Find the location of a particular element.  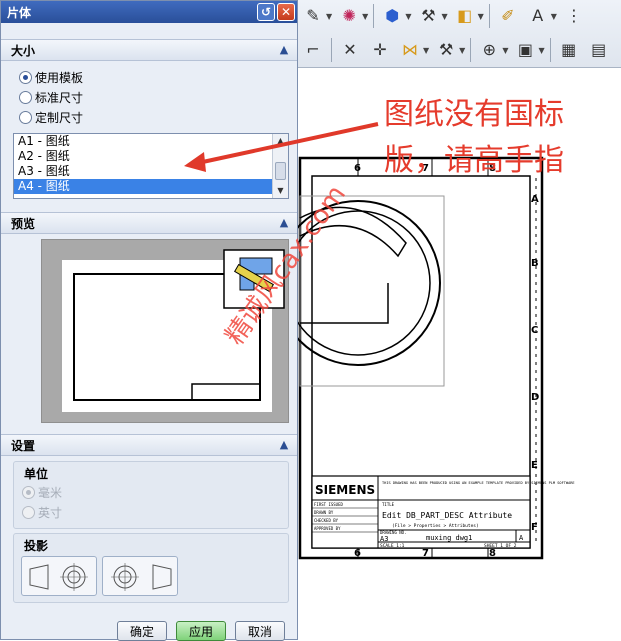

radio-label: 英寸 is located at coordinates (50, 512).